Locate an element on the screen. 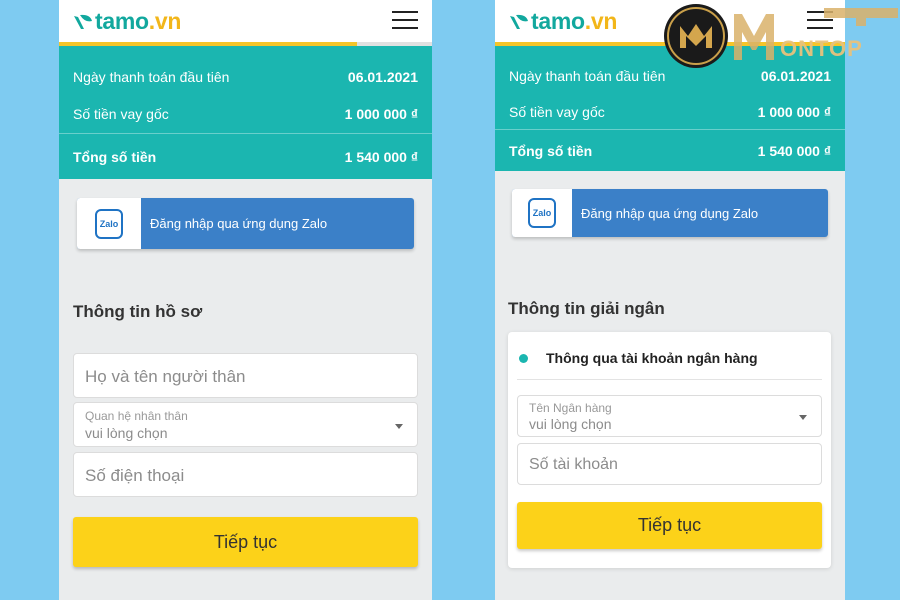 The image size is (900, 600). select-label: Quan hệ nhân thân is located at coordinates (136, 416).